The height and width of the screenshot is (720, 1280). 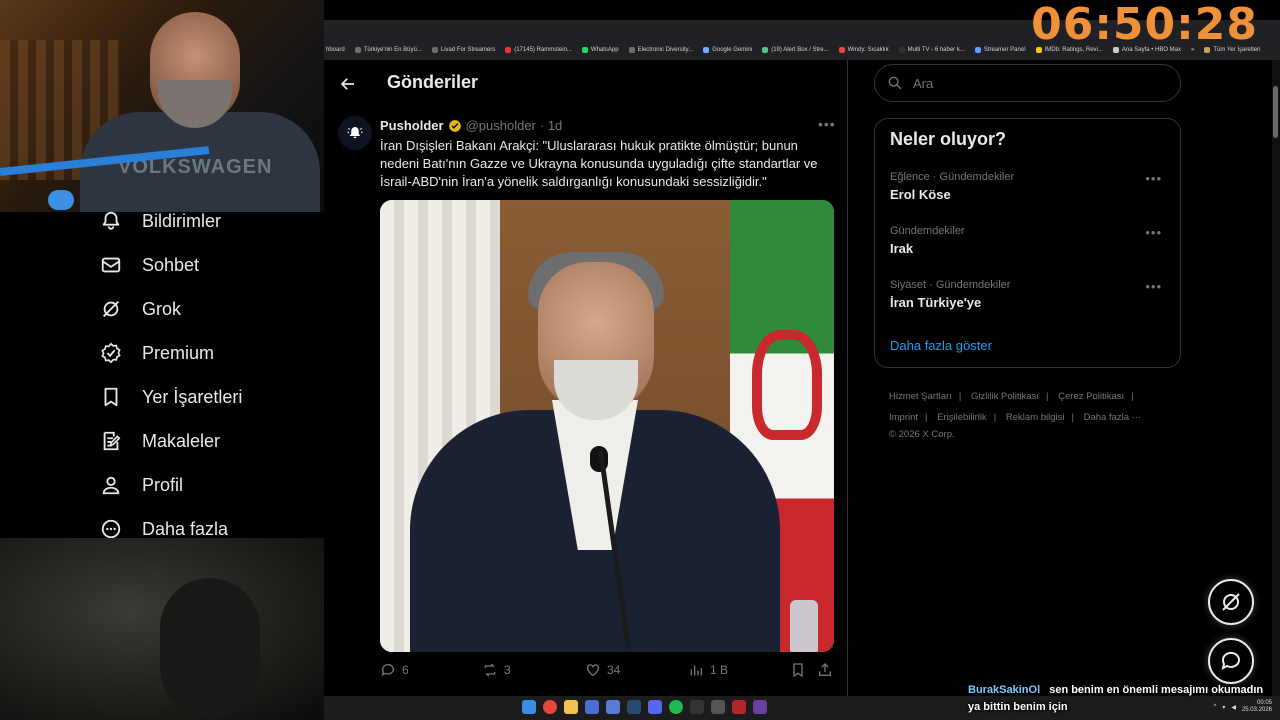 I want to click on scrollbar, so click(x=1276, y=378).